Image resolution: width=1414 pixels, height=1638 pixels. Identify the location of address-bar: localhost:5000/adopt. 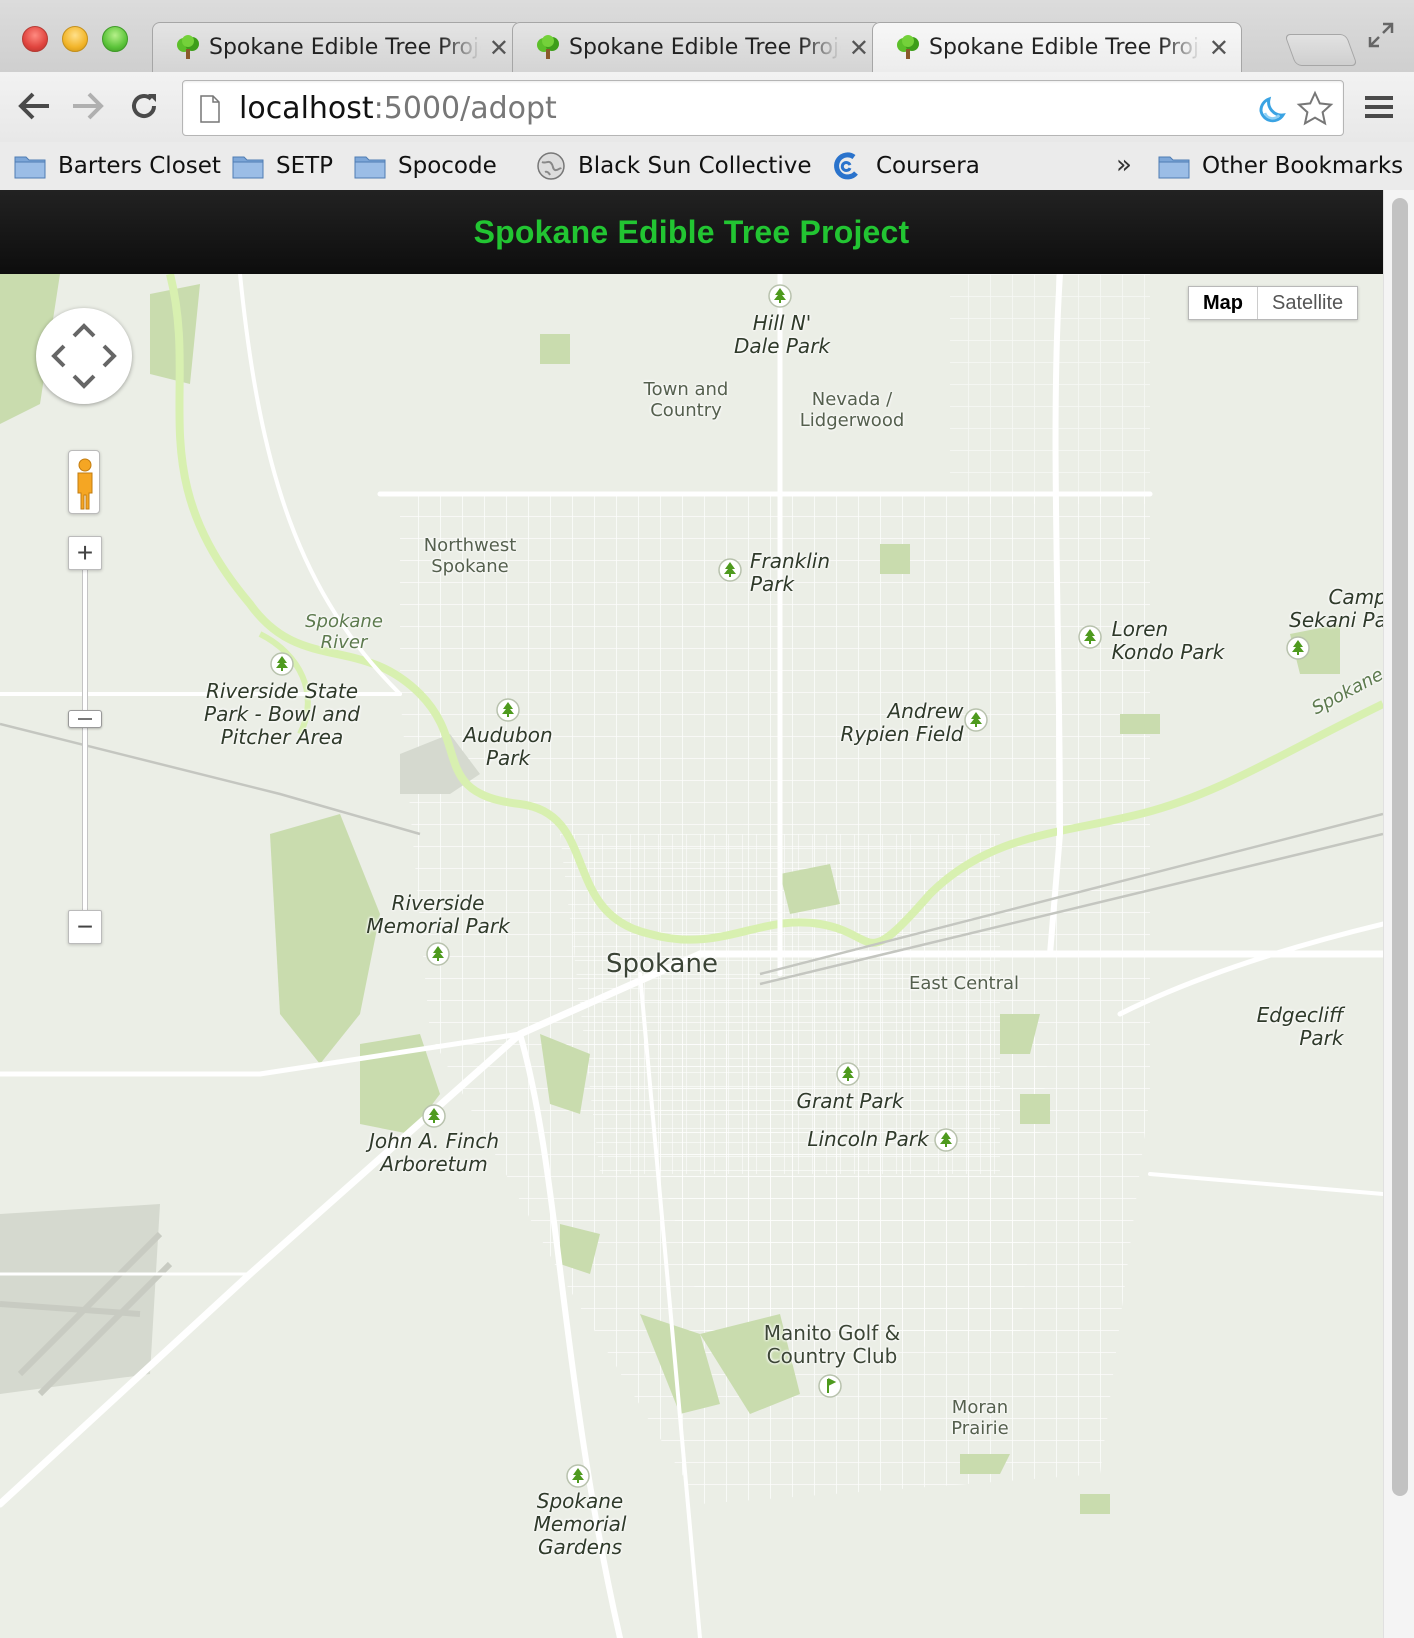
(763, 108).